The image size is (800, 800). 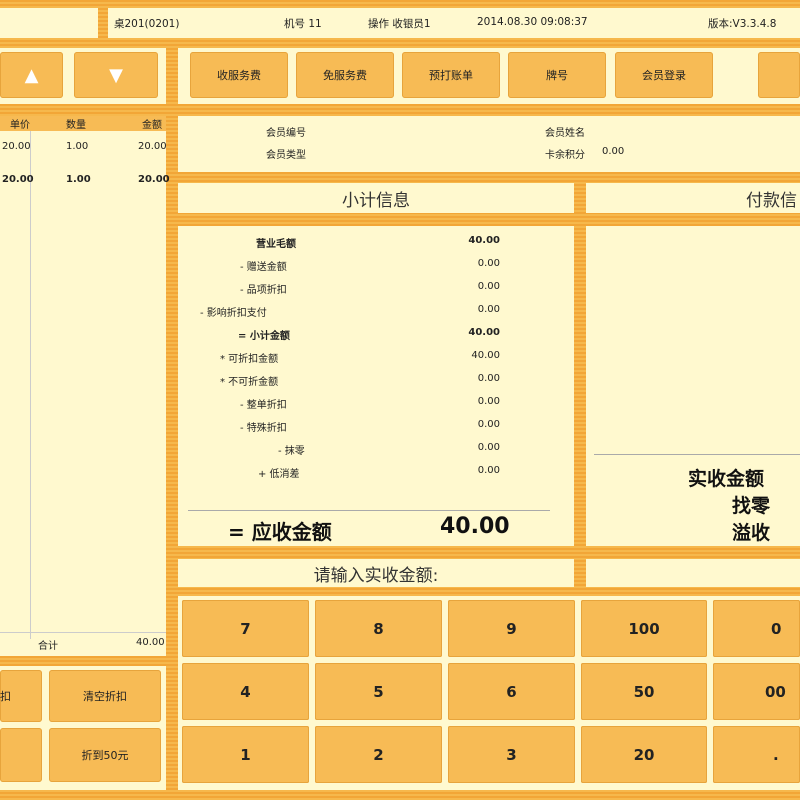 What do you see at coordinates (511, 691) in the screenshot?
I see `key-6: 6` at bounding box center [511, 691].